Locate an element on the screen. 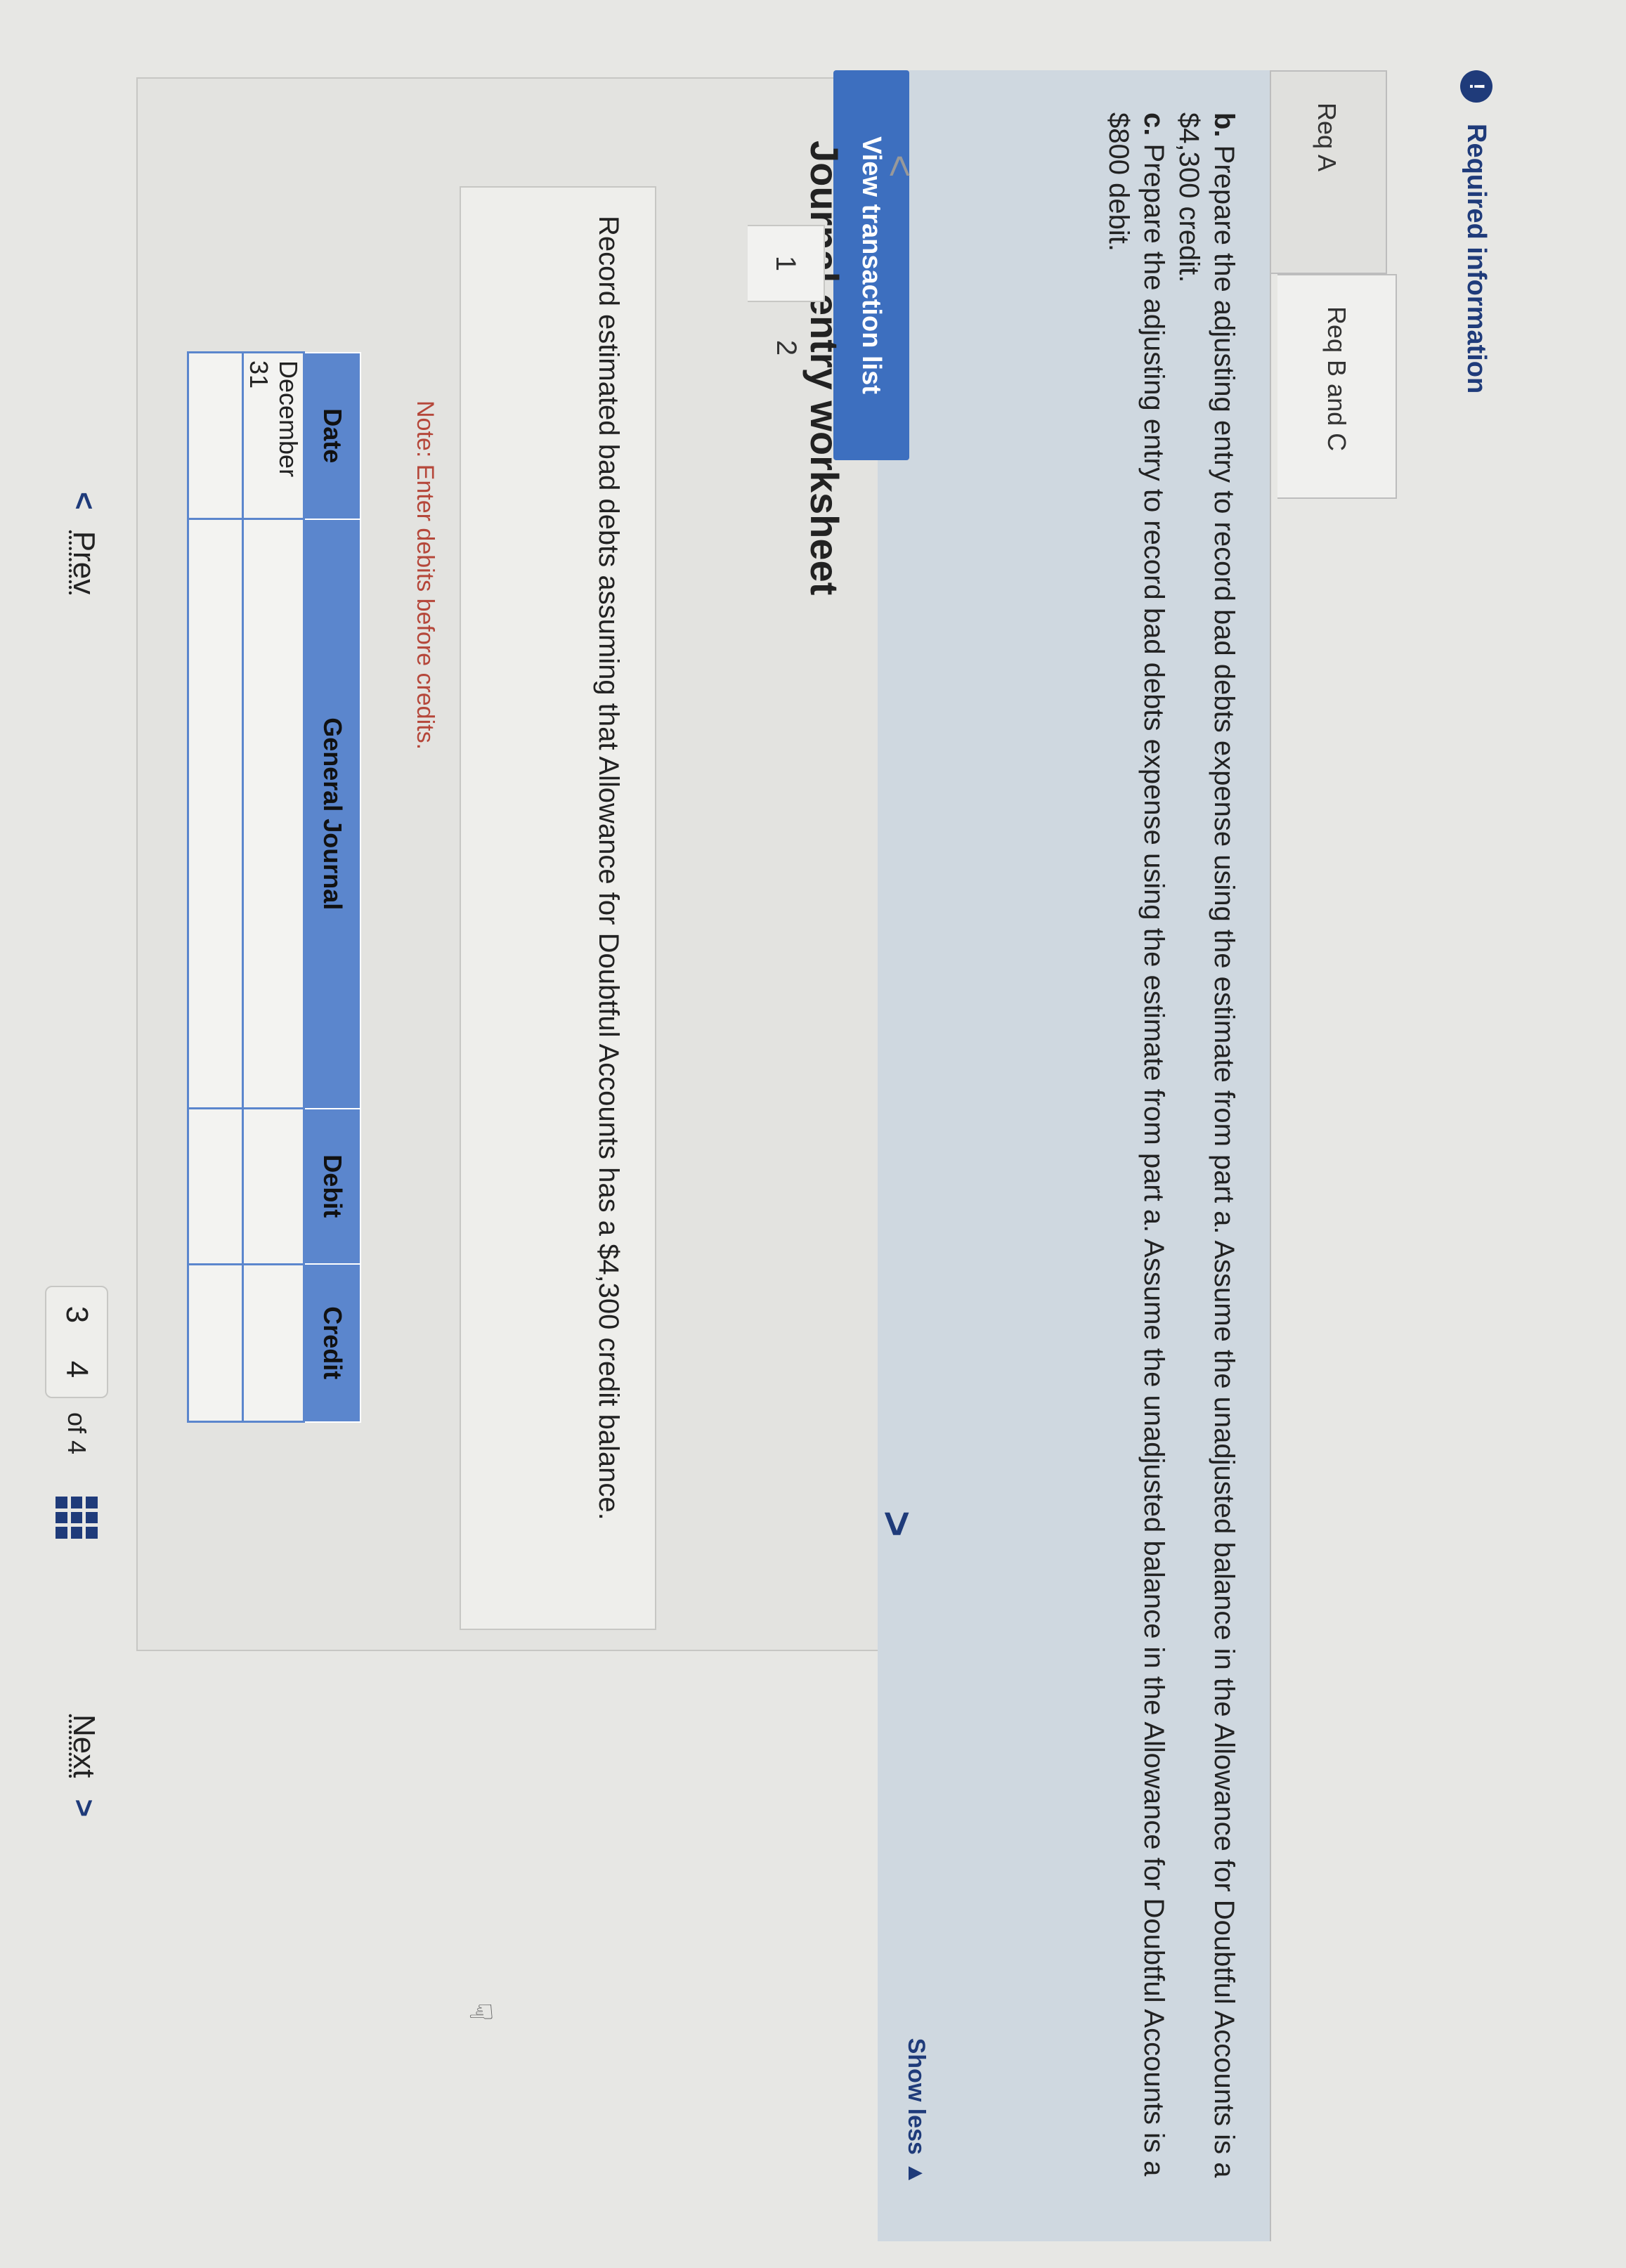 The image size is (1626, 2268). page-indicator: 3 4 of 4 is located at coordinates (76, 1412).